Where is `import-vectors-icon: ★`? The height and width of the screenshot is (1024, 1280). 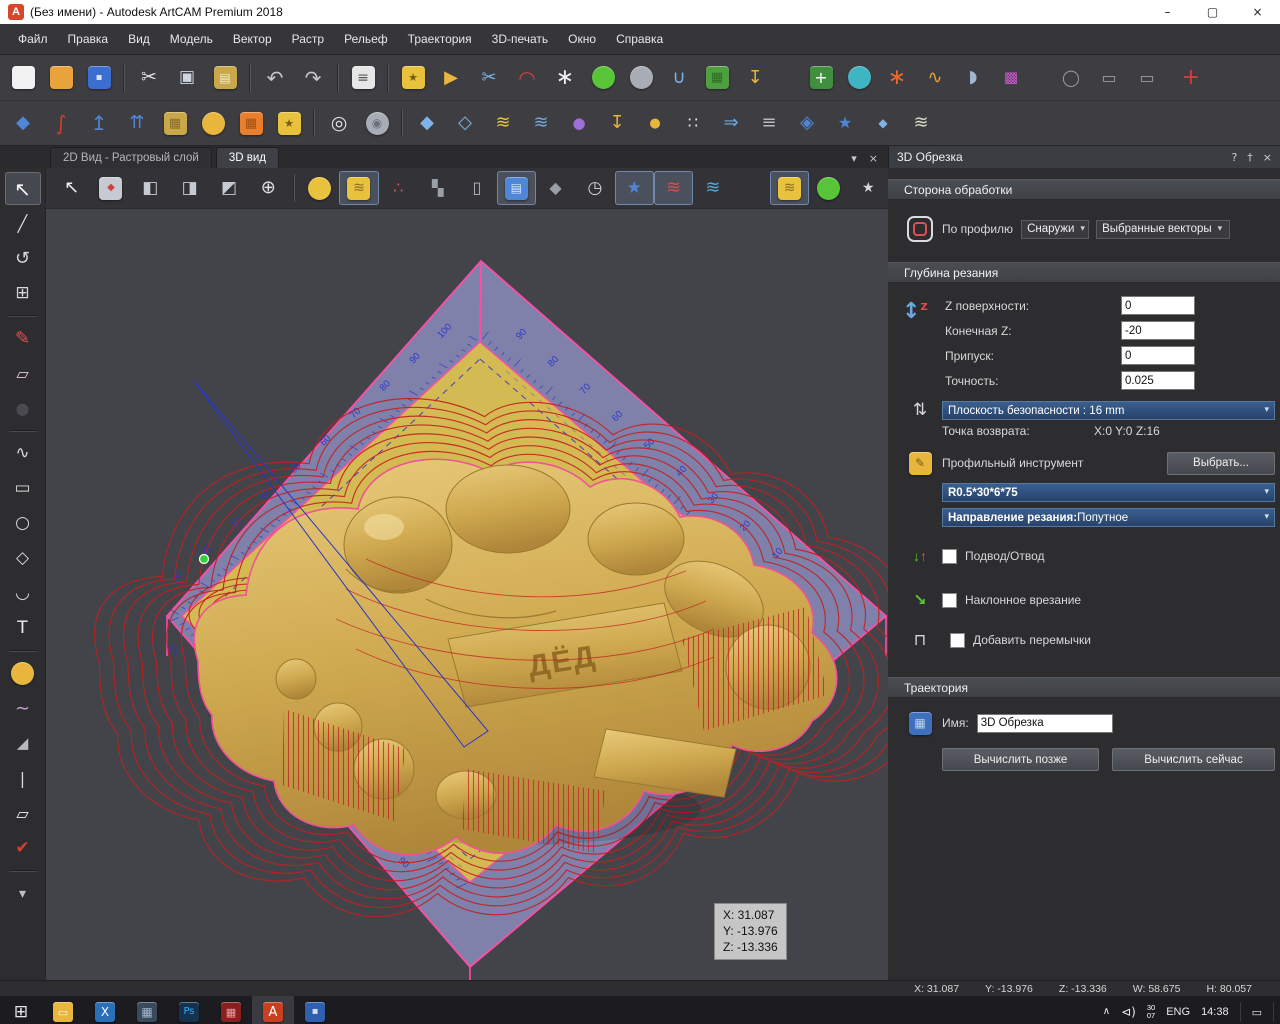 import-vectors-icon: ★ is located at coordinates (413, 78).